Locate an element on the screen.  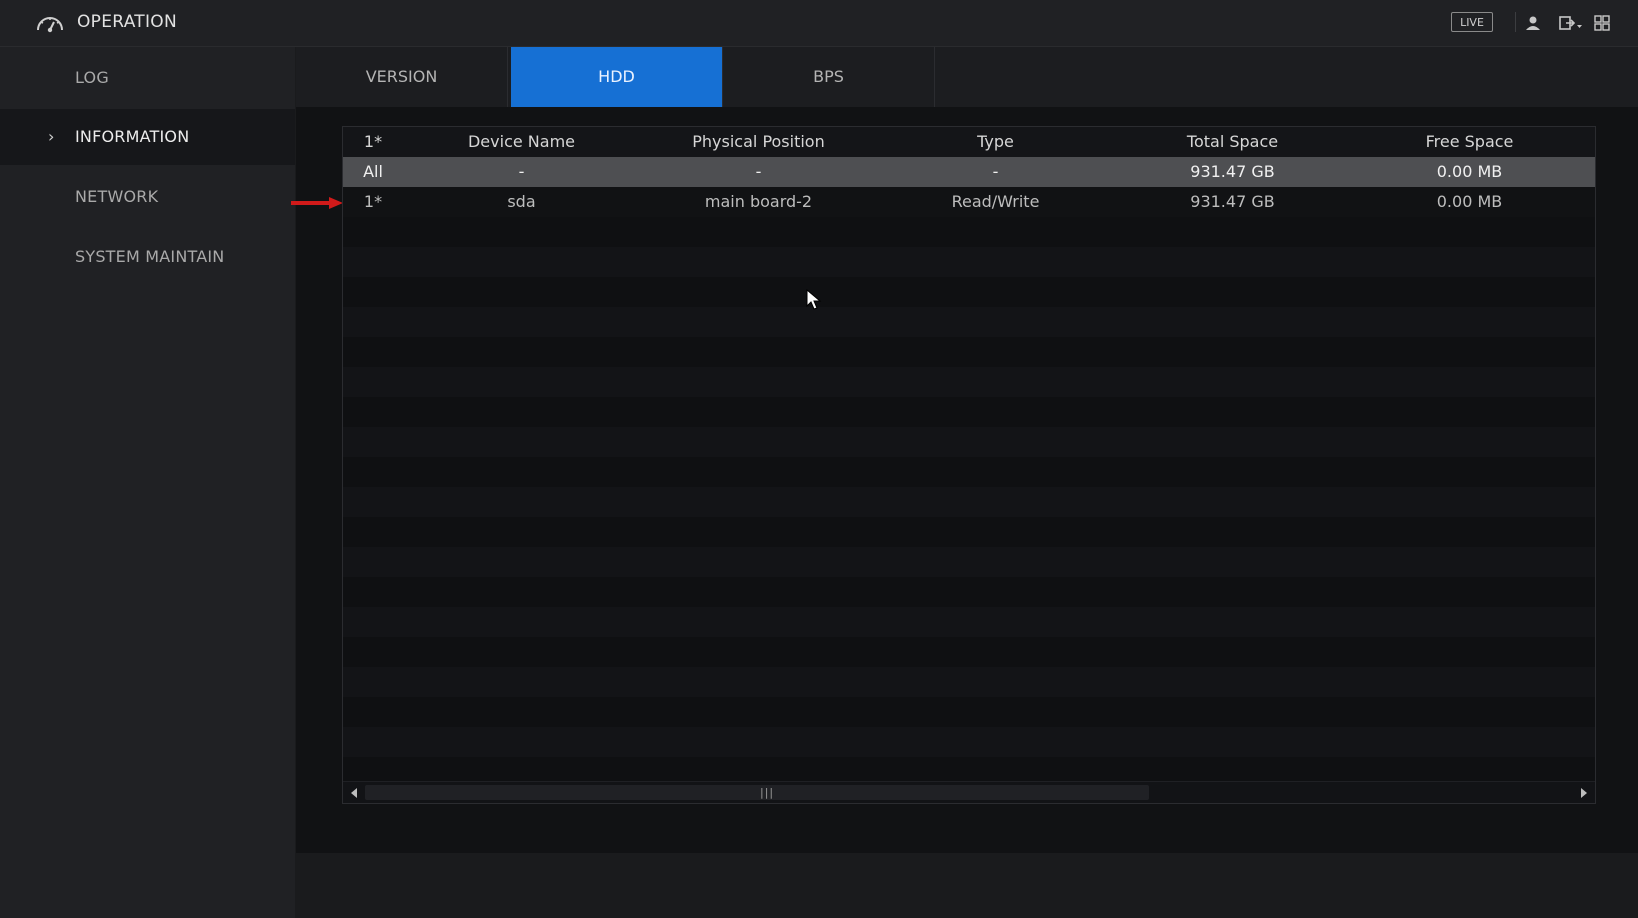
horizontal-scrollbar: ||| is located at coordinates (969, 792).